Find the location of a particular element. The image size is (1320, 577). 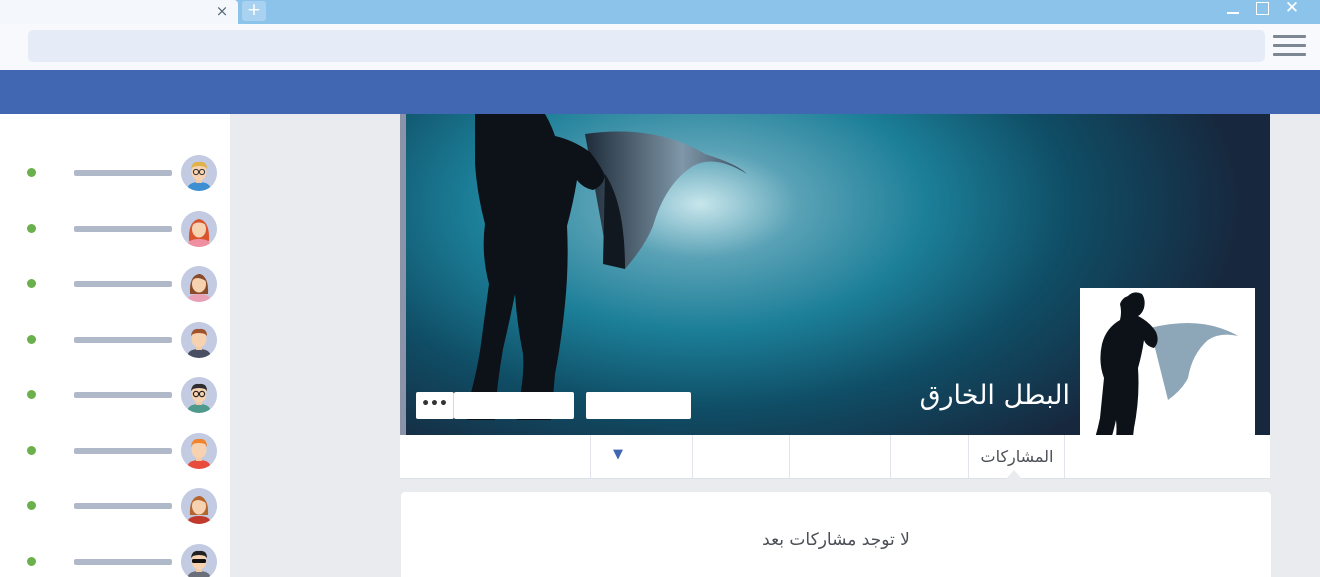

avatar-man-glasses-dark-icon is located at coordinates (199, 395).